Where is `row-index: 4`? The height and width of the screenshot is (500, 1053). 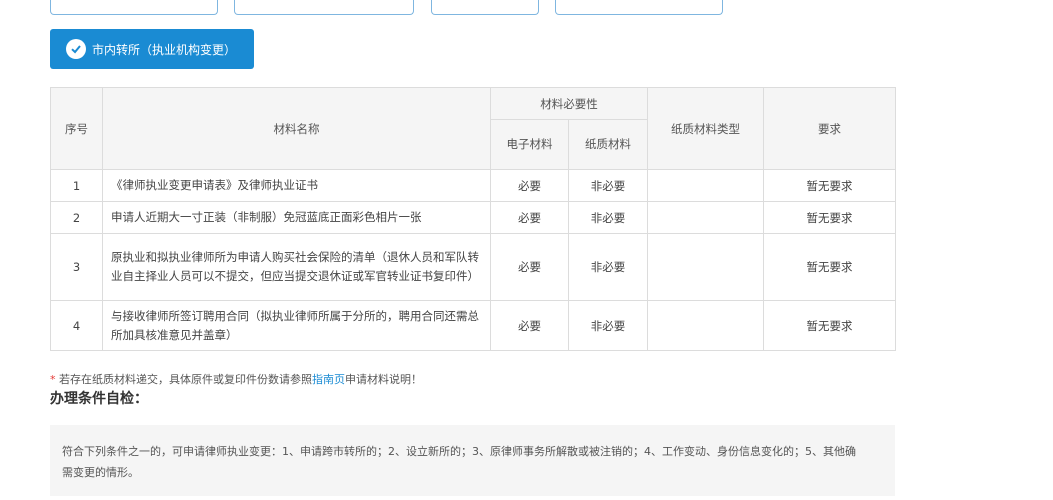
row-index: 4 is located at coordinates (76, 325).